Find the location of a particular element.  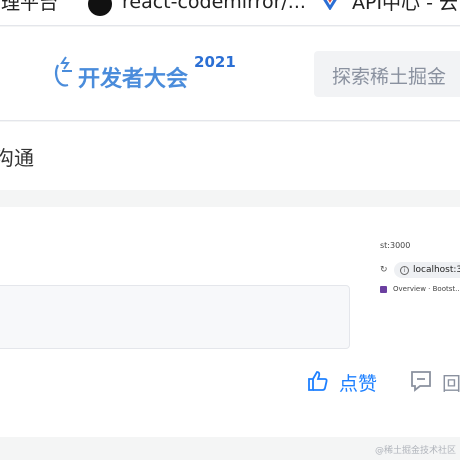

bookmark-admin-platform: 管理平台 is located at coordinates (29, 7).